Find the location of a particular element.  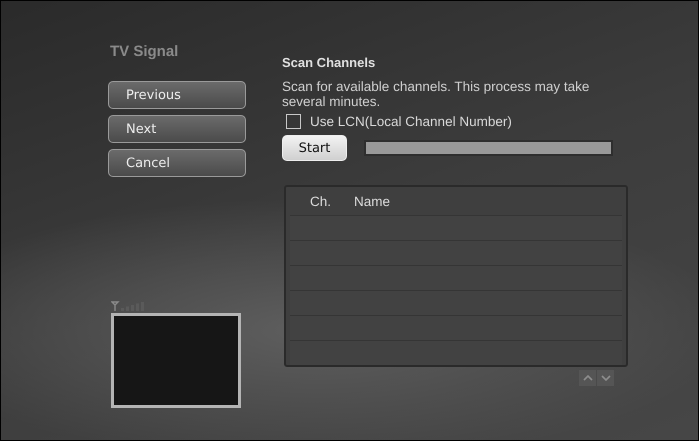

scroll-up-button is located at coordinates (587, 378).